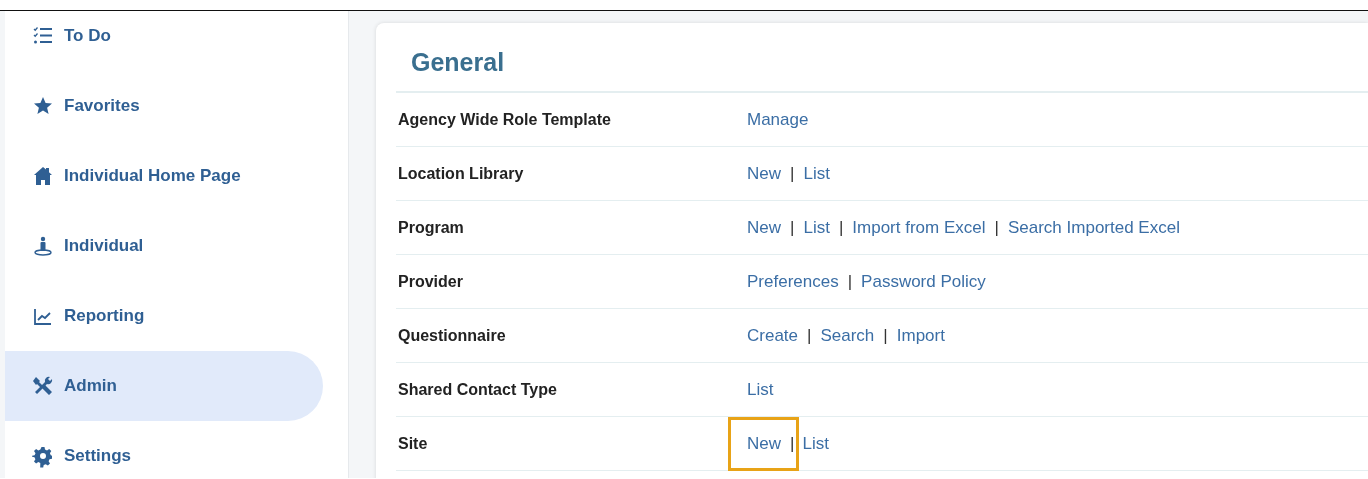 This screenshot has height=479, width=1368. Describe the element at coordinates (504, 119) in the screenshot. I see `row-label: Agency Wide Role Template` at that location.